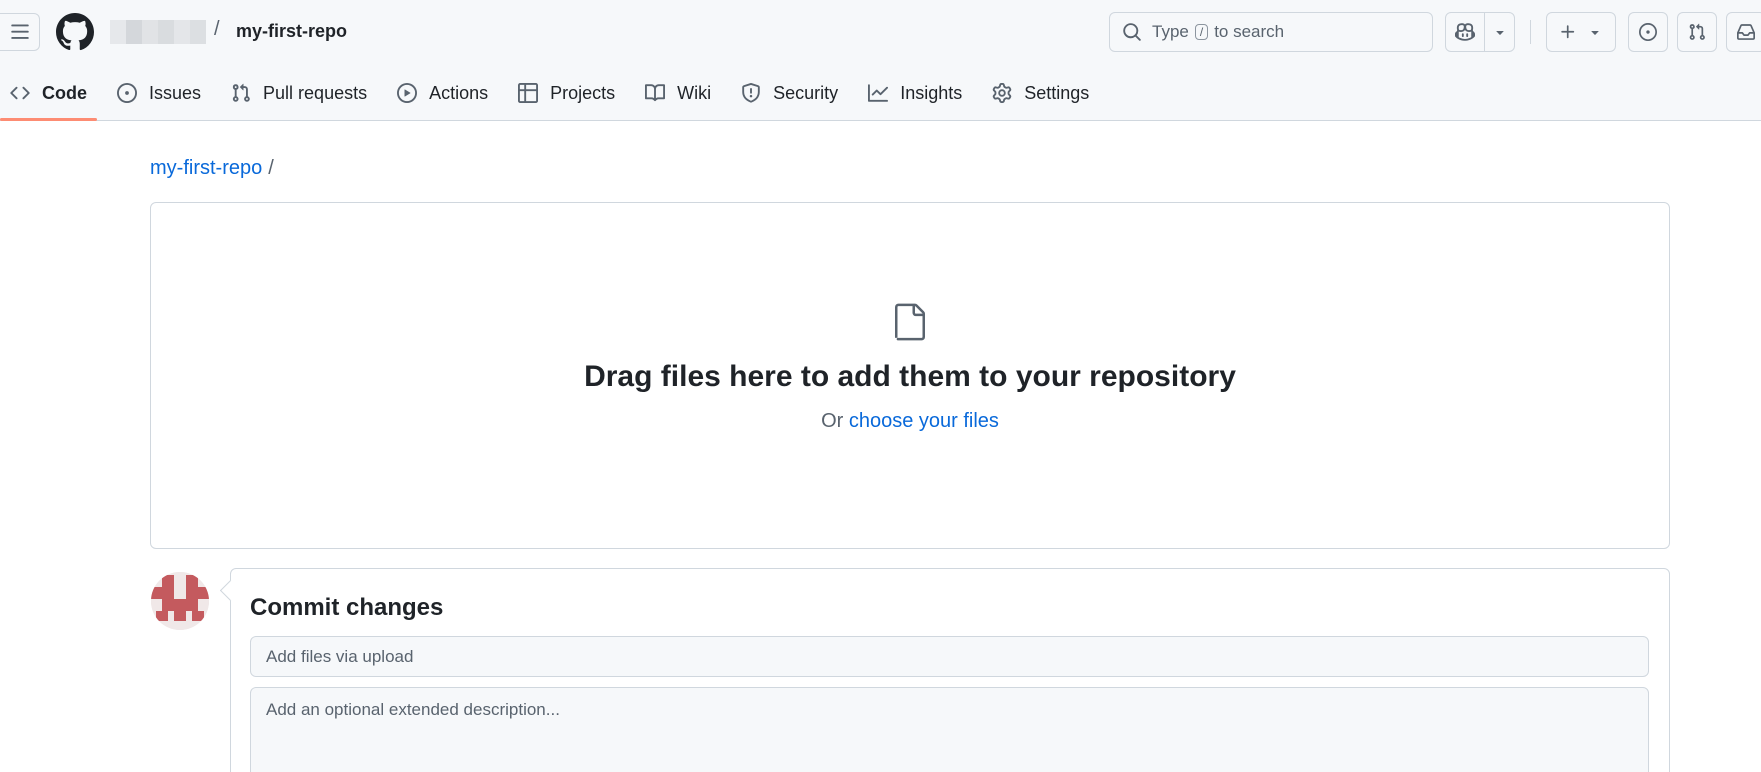  Describe the element at coordinates (75, 32) in the screenshot. I see `github-logo-icon` at that location.